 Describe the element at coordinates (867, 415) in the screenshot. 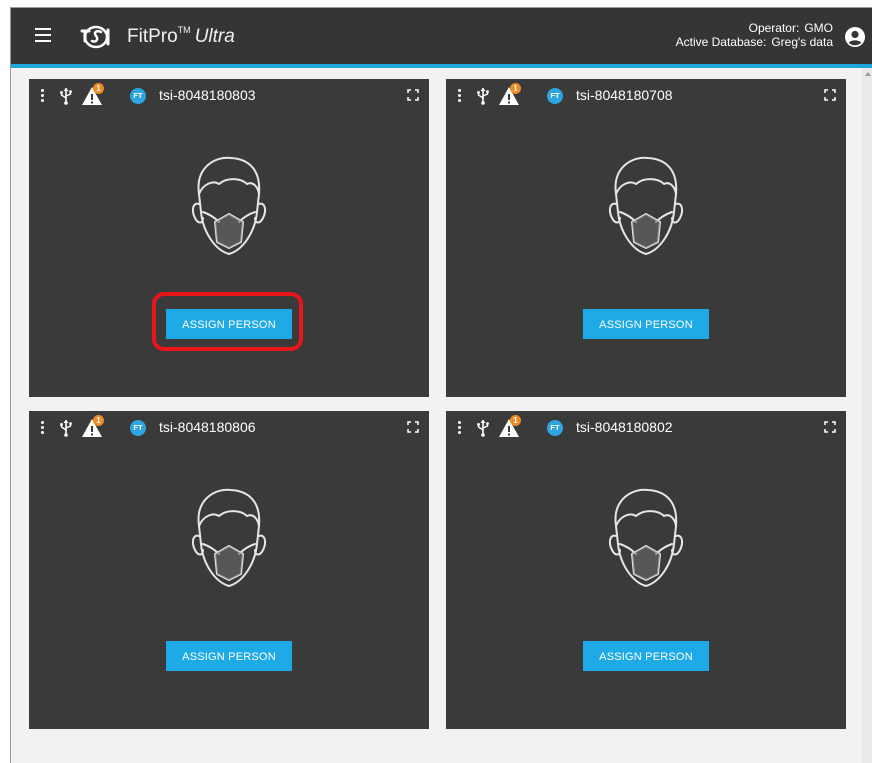

I see `vertical-scrollbar` at that location.